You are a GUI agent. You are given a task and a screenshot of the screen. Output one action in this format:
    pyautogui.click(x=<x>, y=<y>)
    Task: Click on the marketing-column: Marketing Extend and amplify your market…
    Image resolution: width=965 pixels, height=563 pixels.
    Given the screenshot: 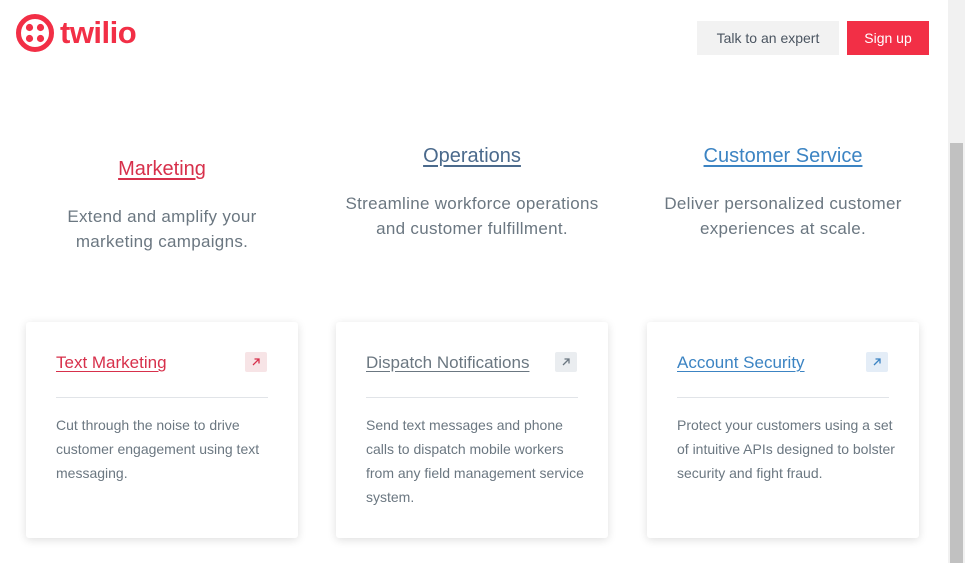 What is the action you would take?
    pyautogui.click(x=162, y=206)
    